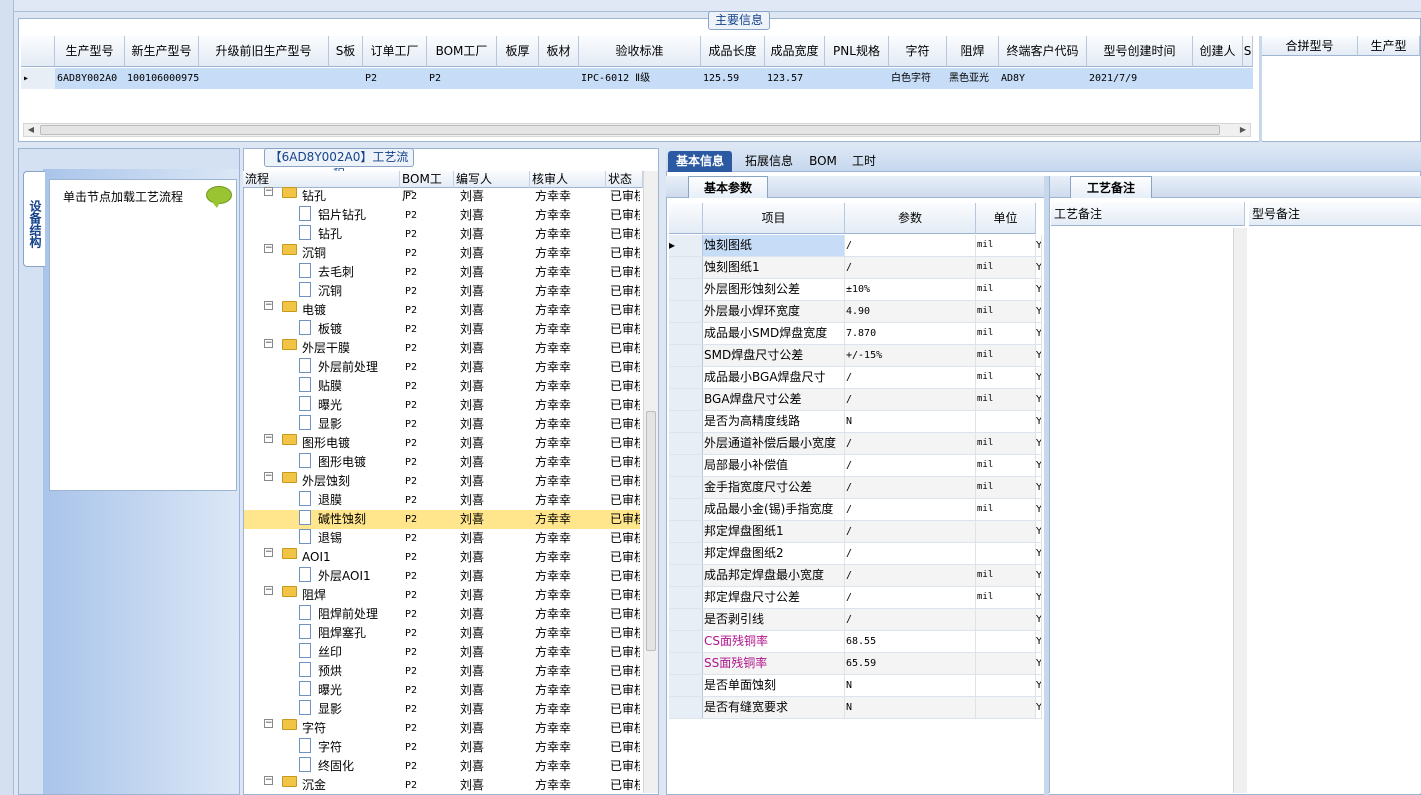  What do you see at coordinates (910, 289) in the screenshot?
I see `param-value: ±10%` at bounding box center [910, 289].